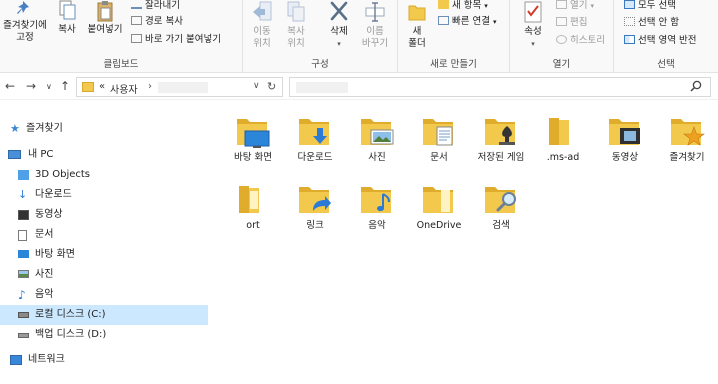 Image resolution: width=718 pixels, height=384 pixels. I want to click on search-box, so click(500, 87).